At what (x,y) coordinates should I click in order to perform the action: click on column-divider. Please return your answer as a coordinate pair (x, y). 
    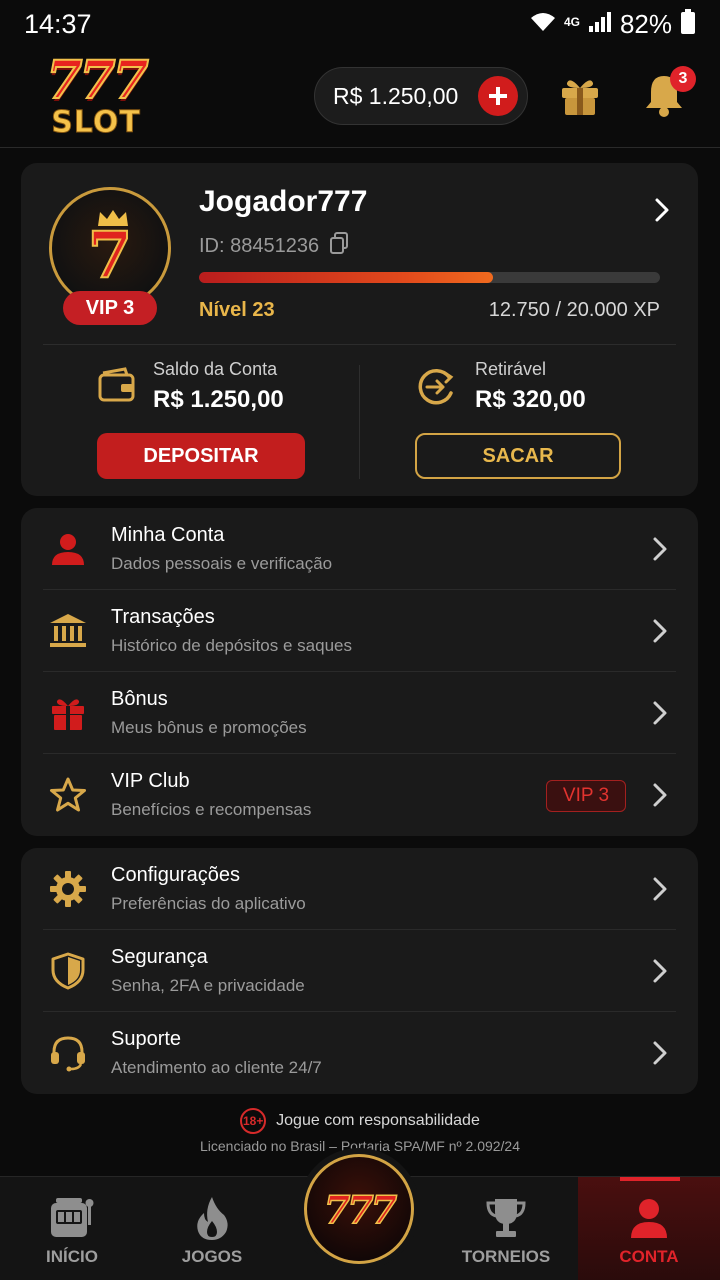
    Looking at the image, I should click on (359, 422).